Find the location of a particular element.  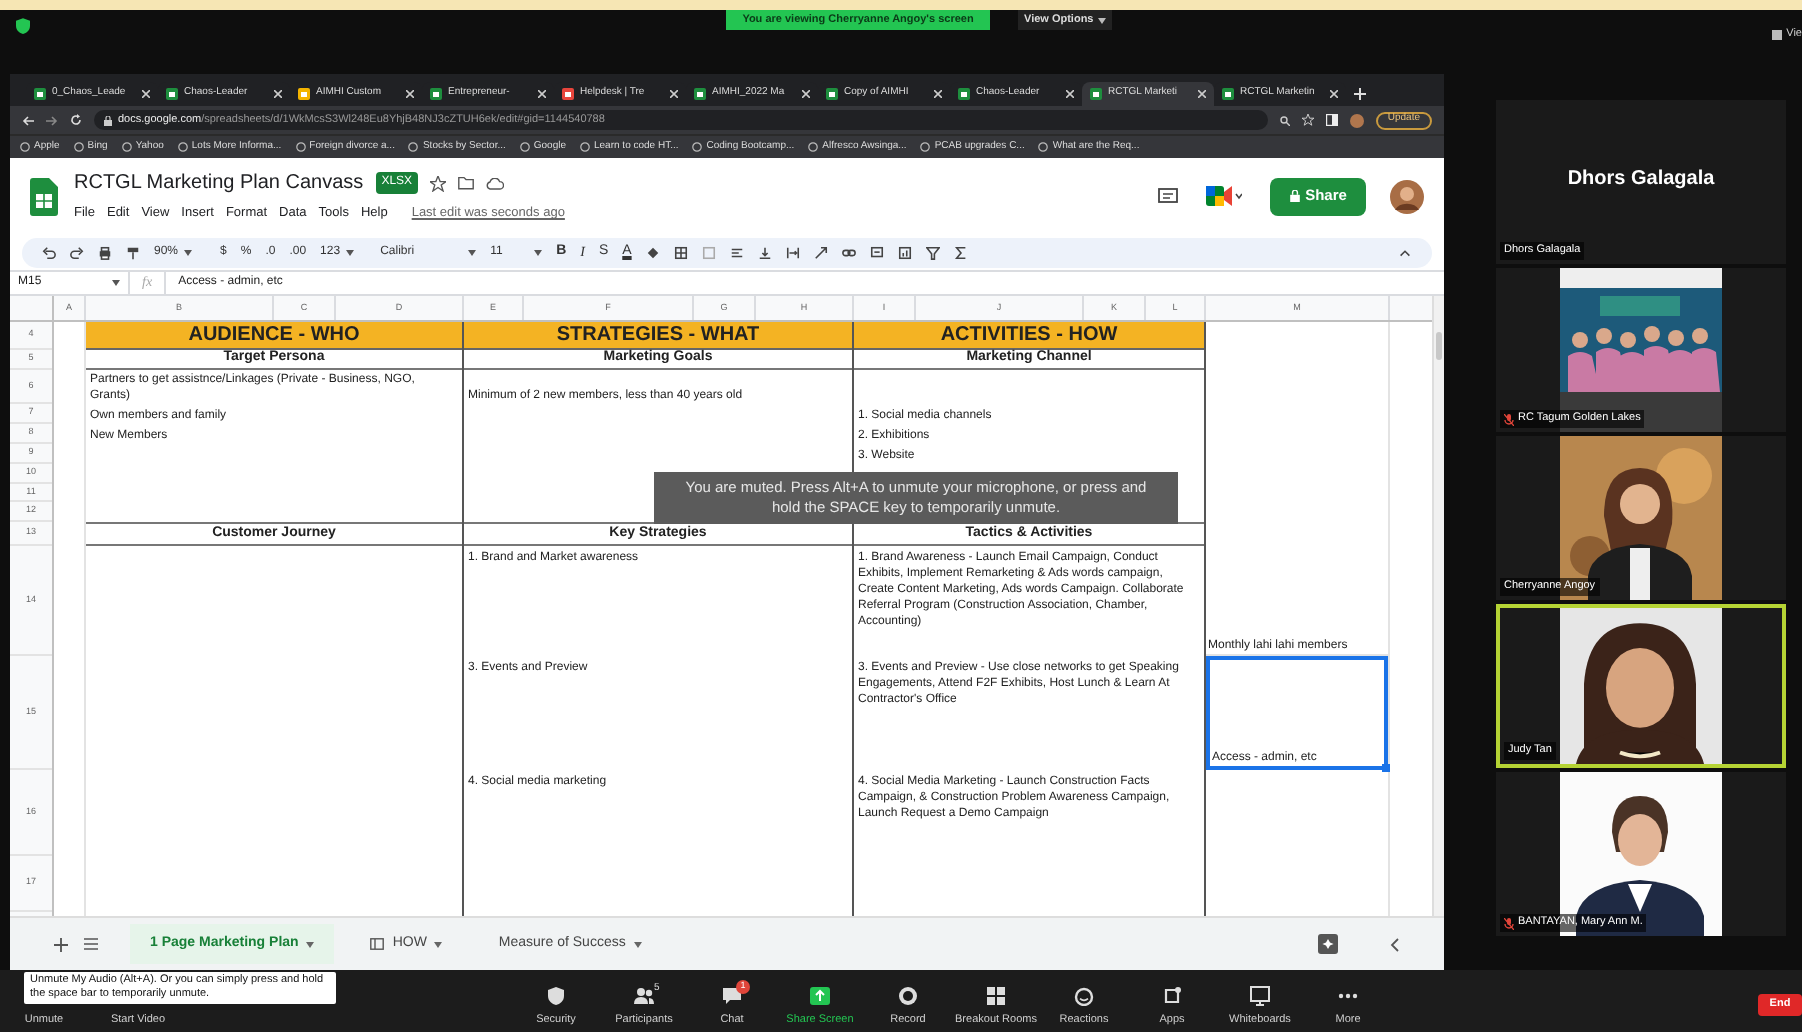

section-header: AUDIENCE - WHO is located at coordinates (274, 336).